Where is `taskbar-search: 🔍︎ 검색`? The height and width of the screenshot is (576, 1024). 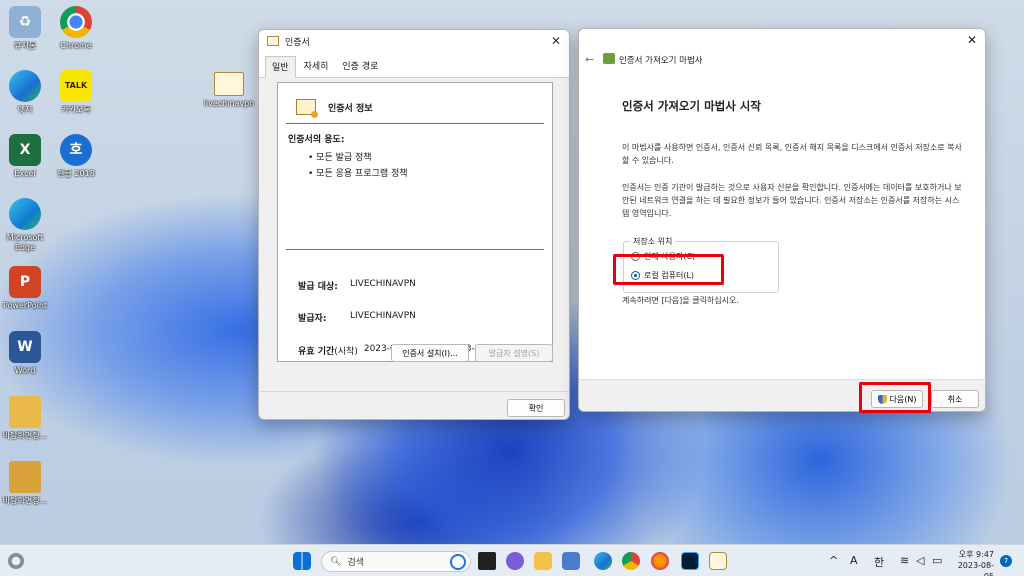
taskbar-search: 🔍︎ 검색 is located at coordinates (396, 561).